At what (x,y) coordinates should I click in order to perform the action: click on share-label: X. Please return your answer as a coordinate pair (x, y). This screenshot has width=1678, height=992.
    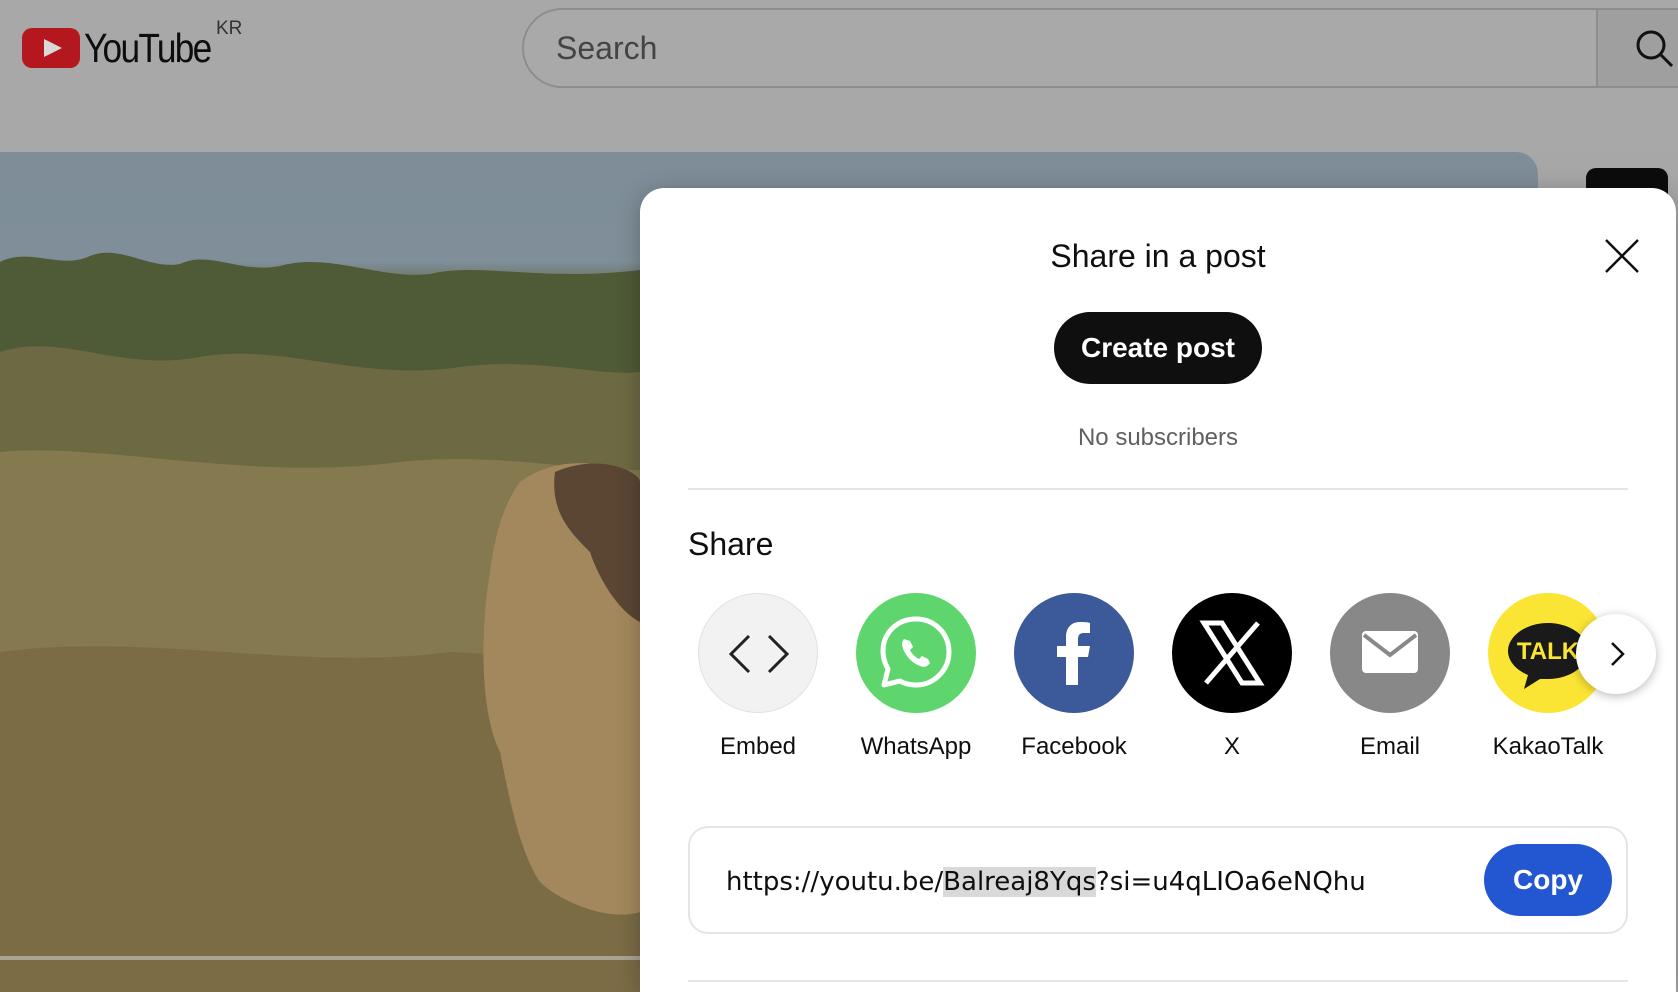
    Looking at the image, I should click on (1231, 746).